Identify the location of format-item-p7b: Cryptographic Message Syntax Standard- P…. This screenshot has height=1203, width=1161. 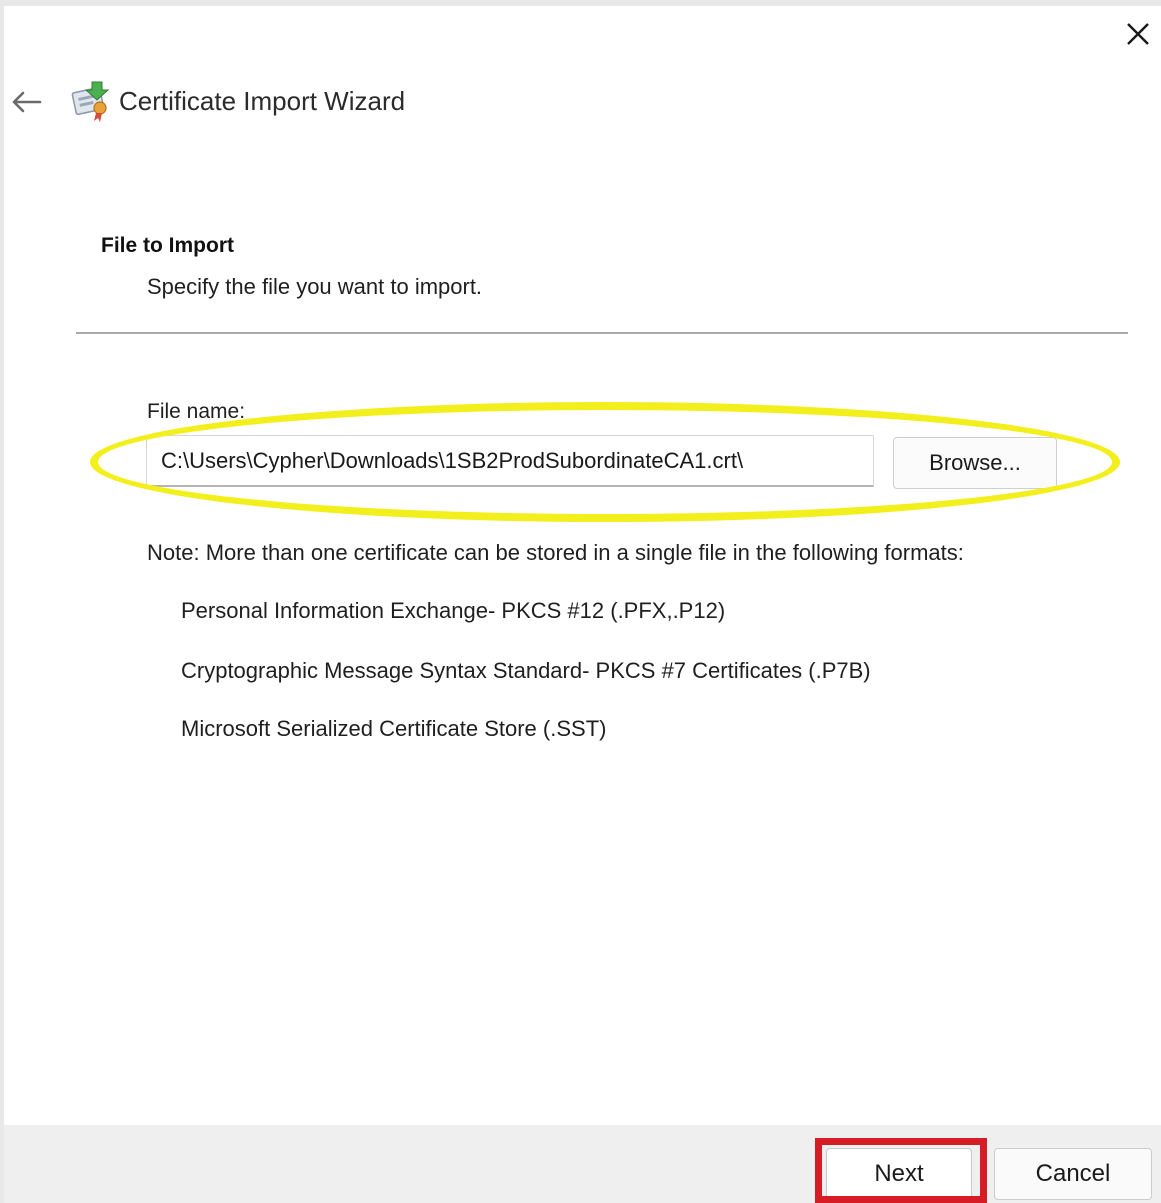
(526, 670).